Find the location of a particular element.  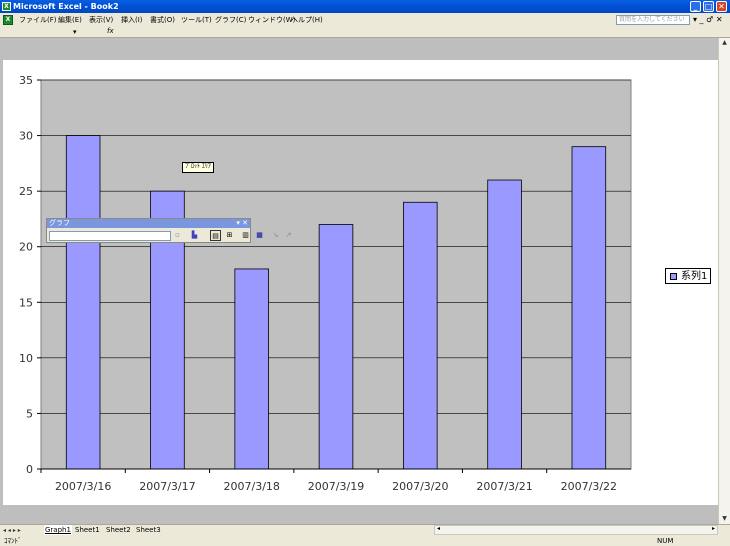

y-tick-label: 20 is located at coordinates (26, 247).